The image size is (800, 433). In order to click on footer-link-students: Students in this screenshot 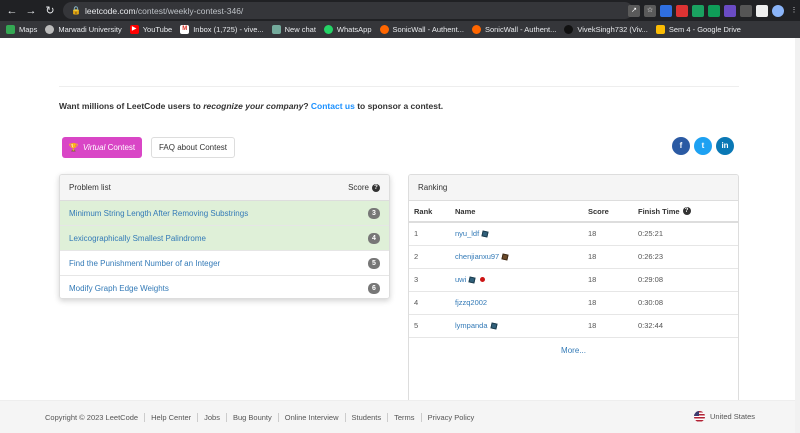, I will do `click(367, 417)`.